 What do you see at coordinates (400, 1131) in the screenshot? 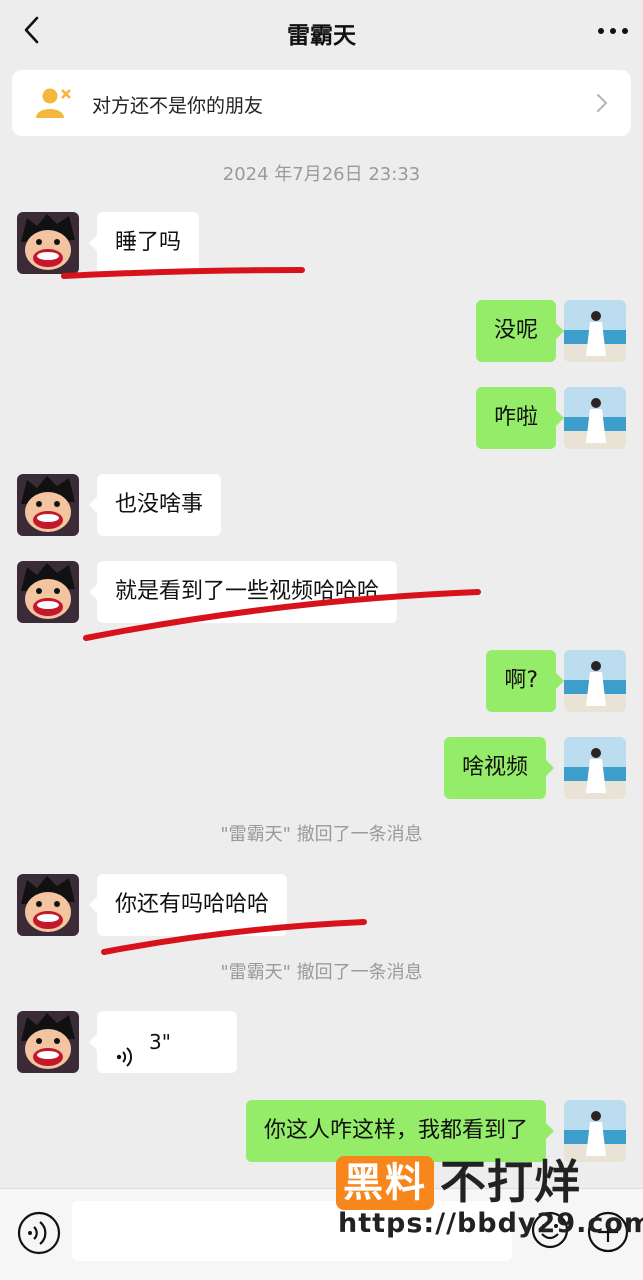
I see `message-bubble-outgoing: 你这人咋这样，我都看到了` at bounding box center [400, 1131].